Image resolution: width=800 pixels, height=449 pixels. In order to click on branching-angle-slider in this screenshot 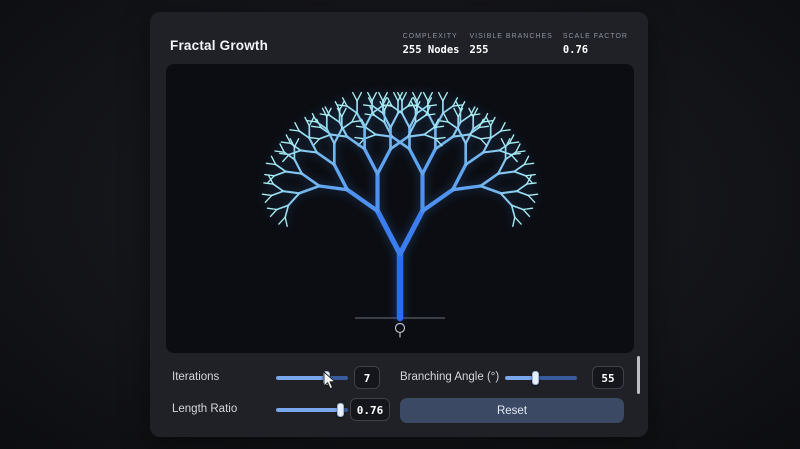, I will do `click(541, 378)`.